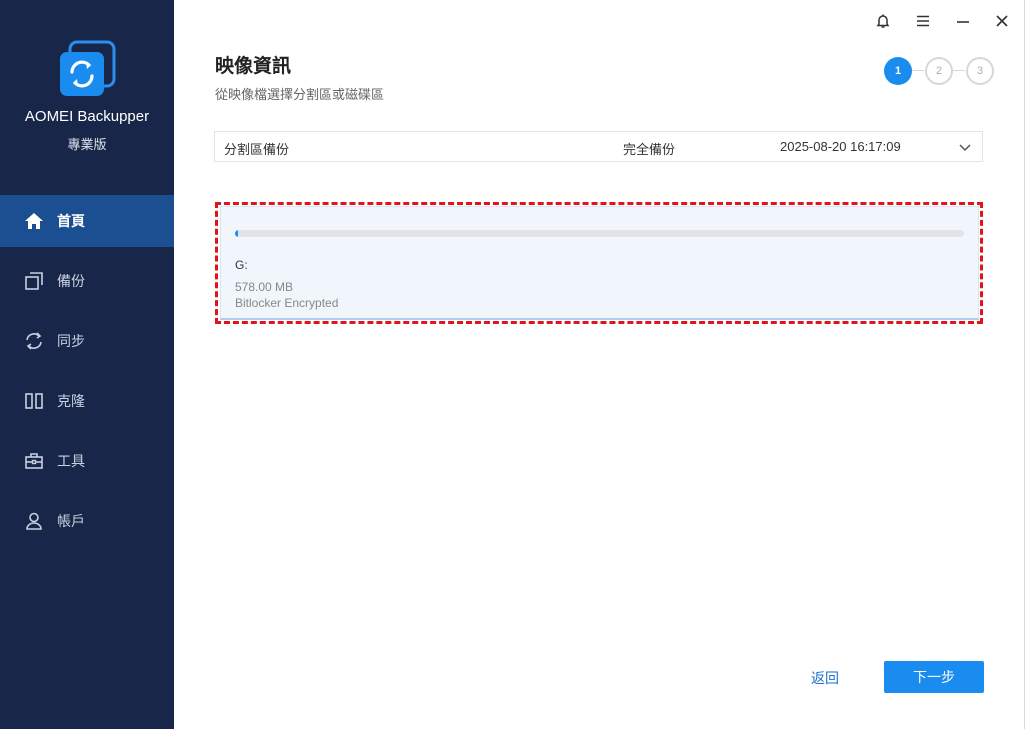  Describe the element at coordinates (883, 21) in the screenshot. I see `bell-icon` at that location.